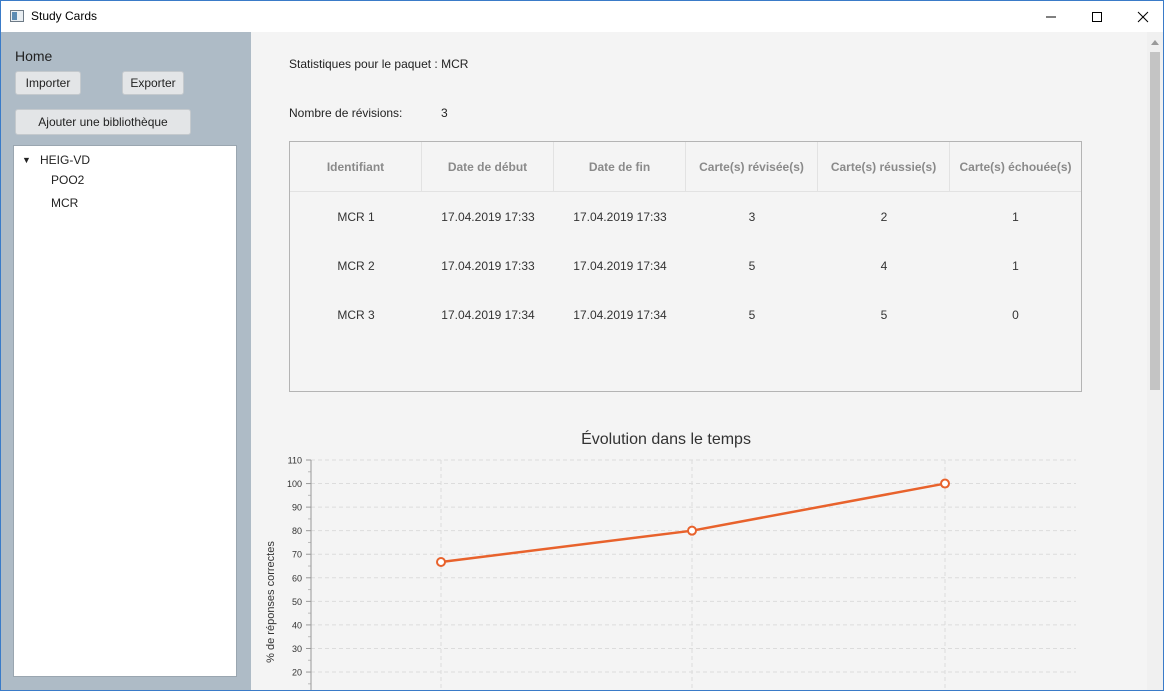  I want to click on tree-item-label: HEIG-VD, so click(65, 160).